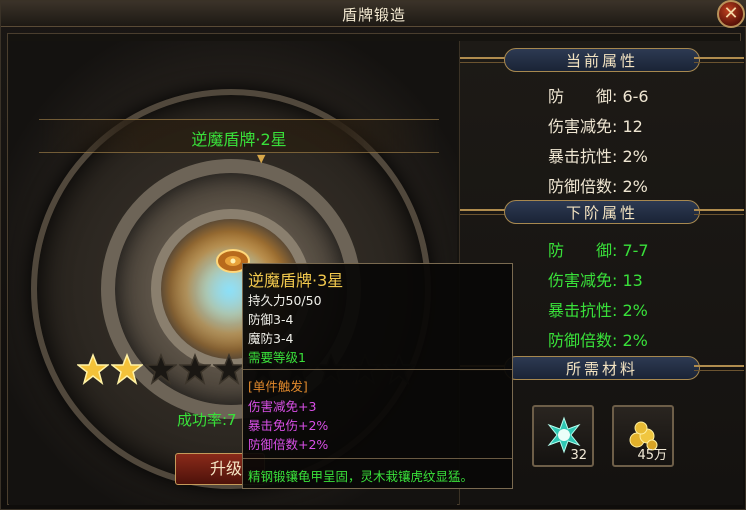 The width and height of the screenshot is (746, 510). I want to click on tooltip-title: 逆魔盾牌·3星, so click(296, 280).